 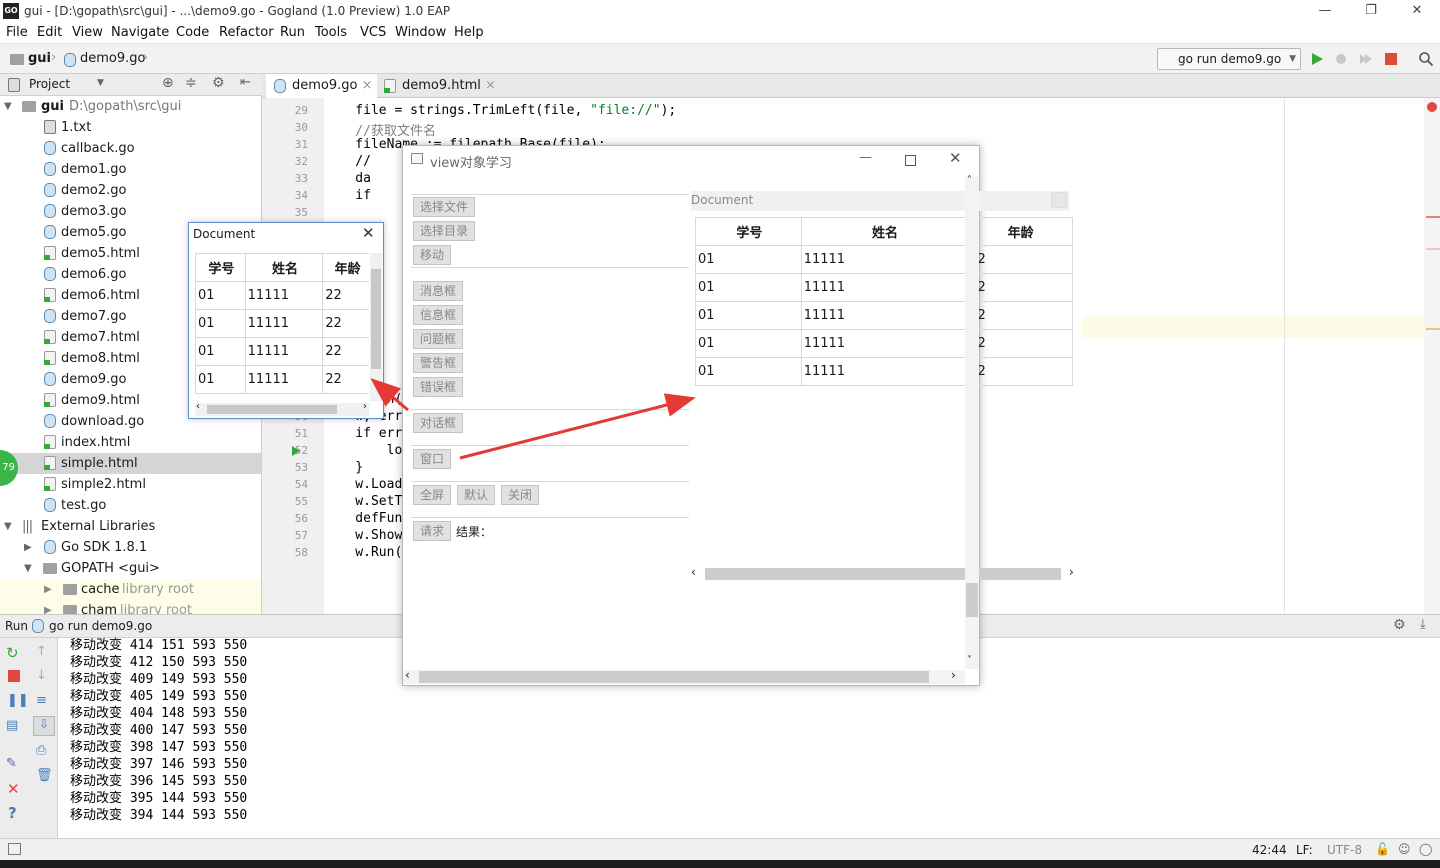 What do you see at coordinates (130, 607) in the screenshot?
I see `tree-cham: ▶ cham library root` at bounding box center [130, 607].